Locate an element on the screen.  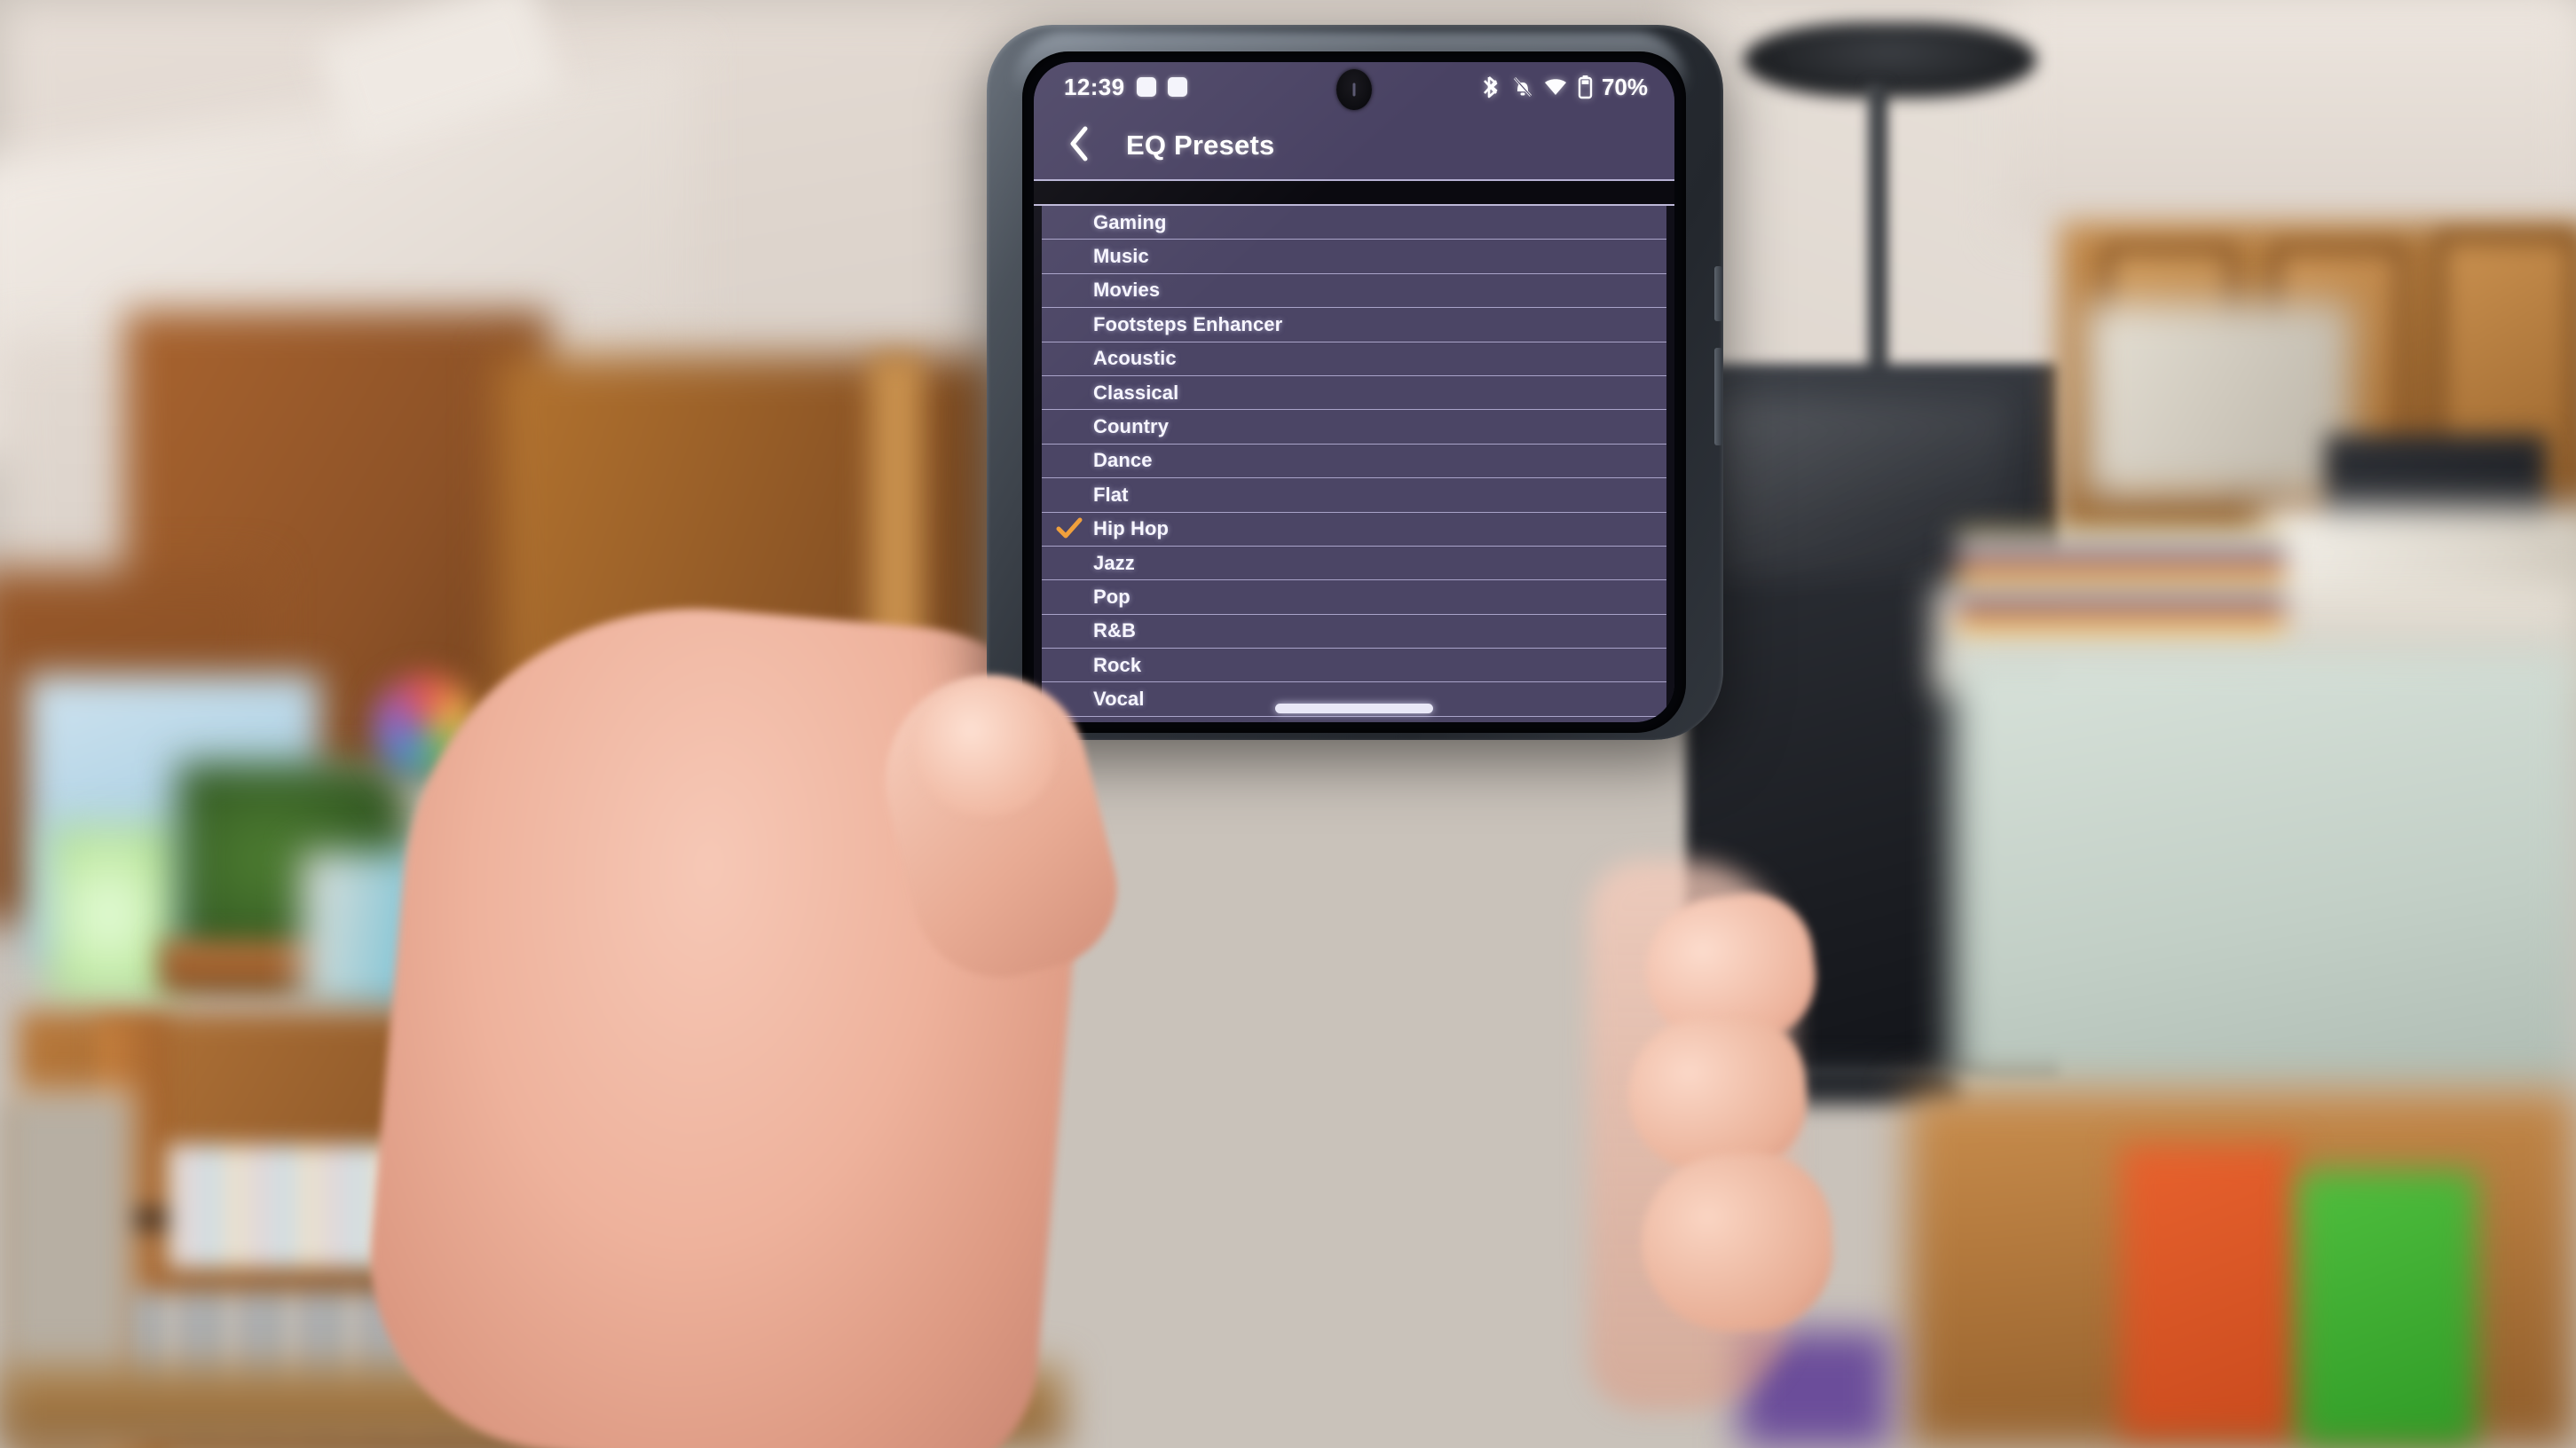
wall-upper-right is located at coordinates (2291, 115).